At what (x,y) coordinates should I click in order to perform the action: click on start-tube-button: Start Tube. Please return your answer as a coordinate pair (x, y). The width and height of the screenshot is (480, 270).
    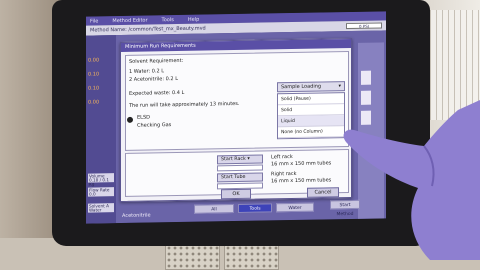
    Looking at the image, I should click on (240, 177).